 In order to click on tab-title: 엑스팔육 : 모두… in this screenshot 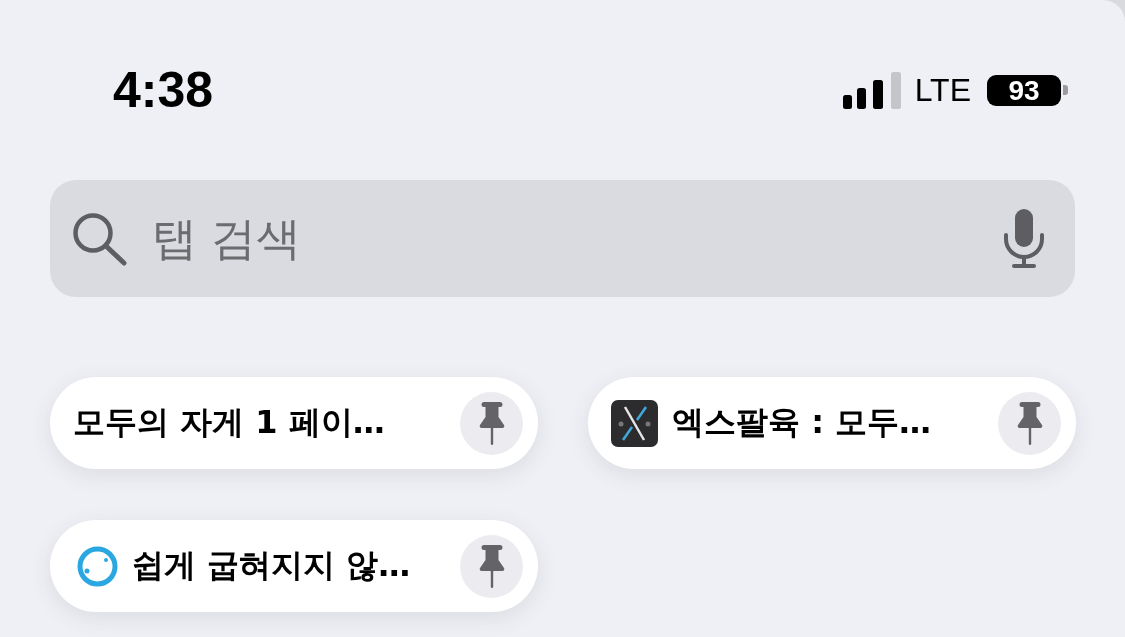, I will do `click(802, 422)`.